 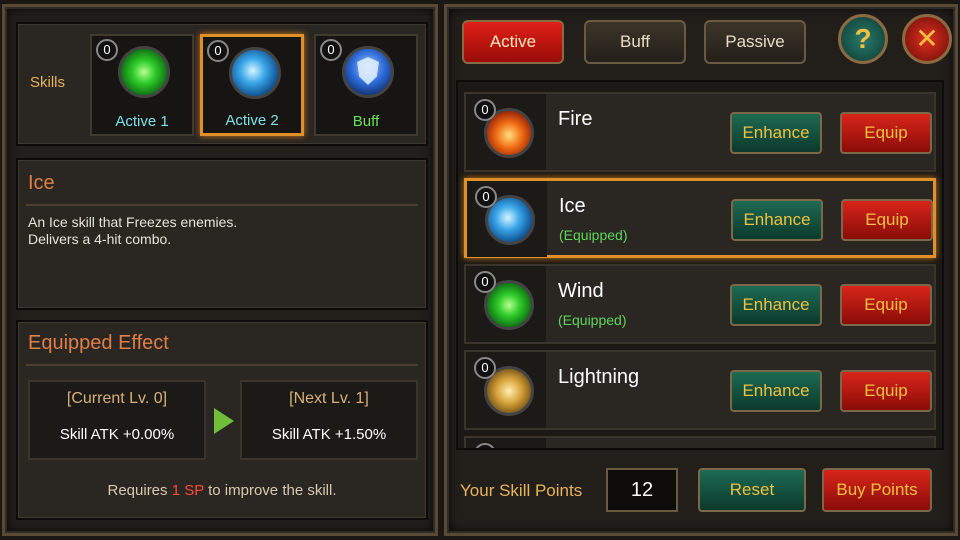 What do you see at coordinates (133, 222) in the screenshot?
I see `description-line: An Ice skill that Freezes enemies.` at bounding box center [133, 222].